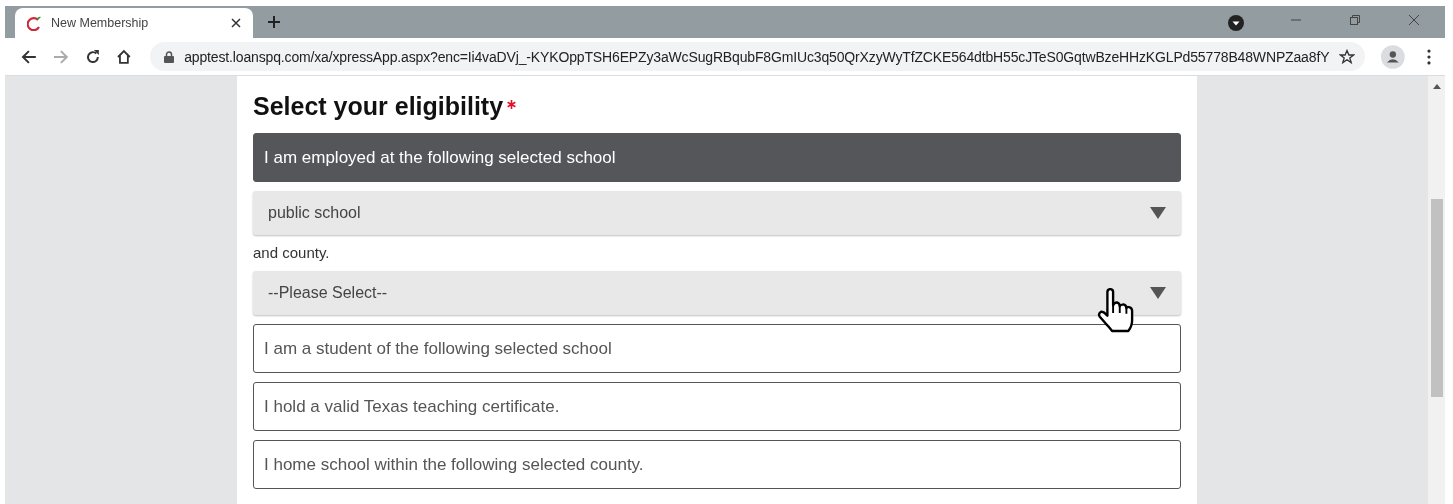  What do you see at coordinates (35, 23) in the screenshot?
I see `apple-logo-icon` at bounding box center [35, 23].